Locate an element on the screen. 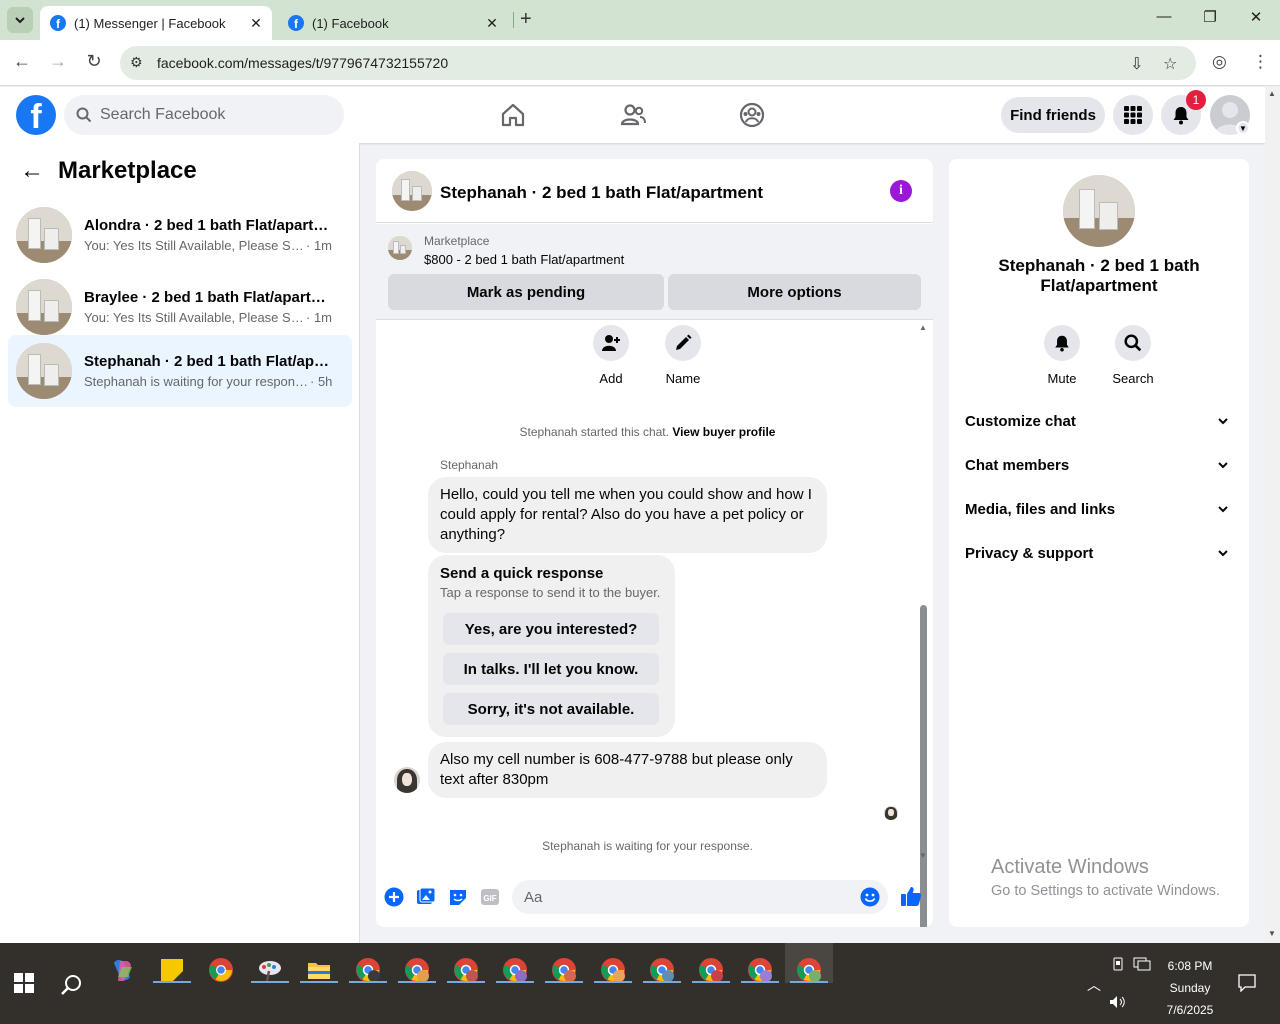  back-arrow-icon: ← is located at coordinates (32, 171).